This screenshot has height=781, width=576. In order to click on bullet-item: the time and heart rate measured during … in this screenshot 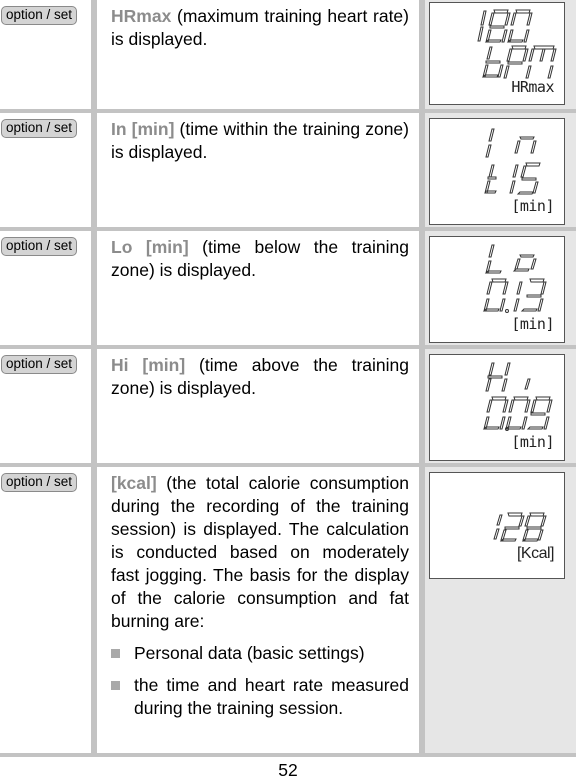, I will do `click(260, 697)`.